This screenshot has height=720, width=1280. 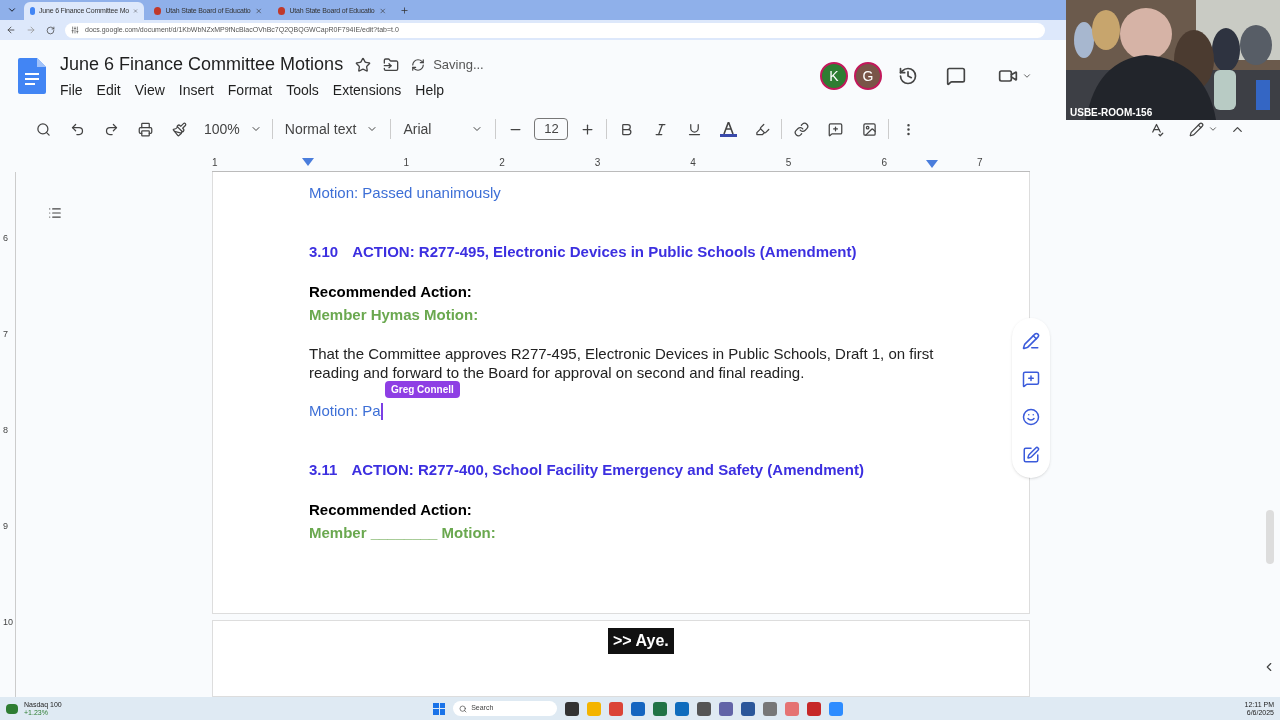 I want to click on emoji-icon, so click(x=1031, y=417).